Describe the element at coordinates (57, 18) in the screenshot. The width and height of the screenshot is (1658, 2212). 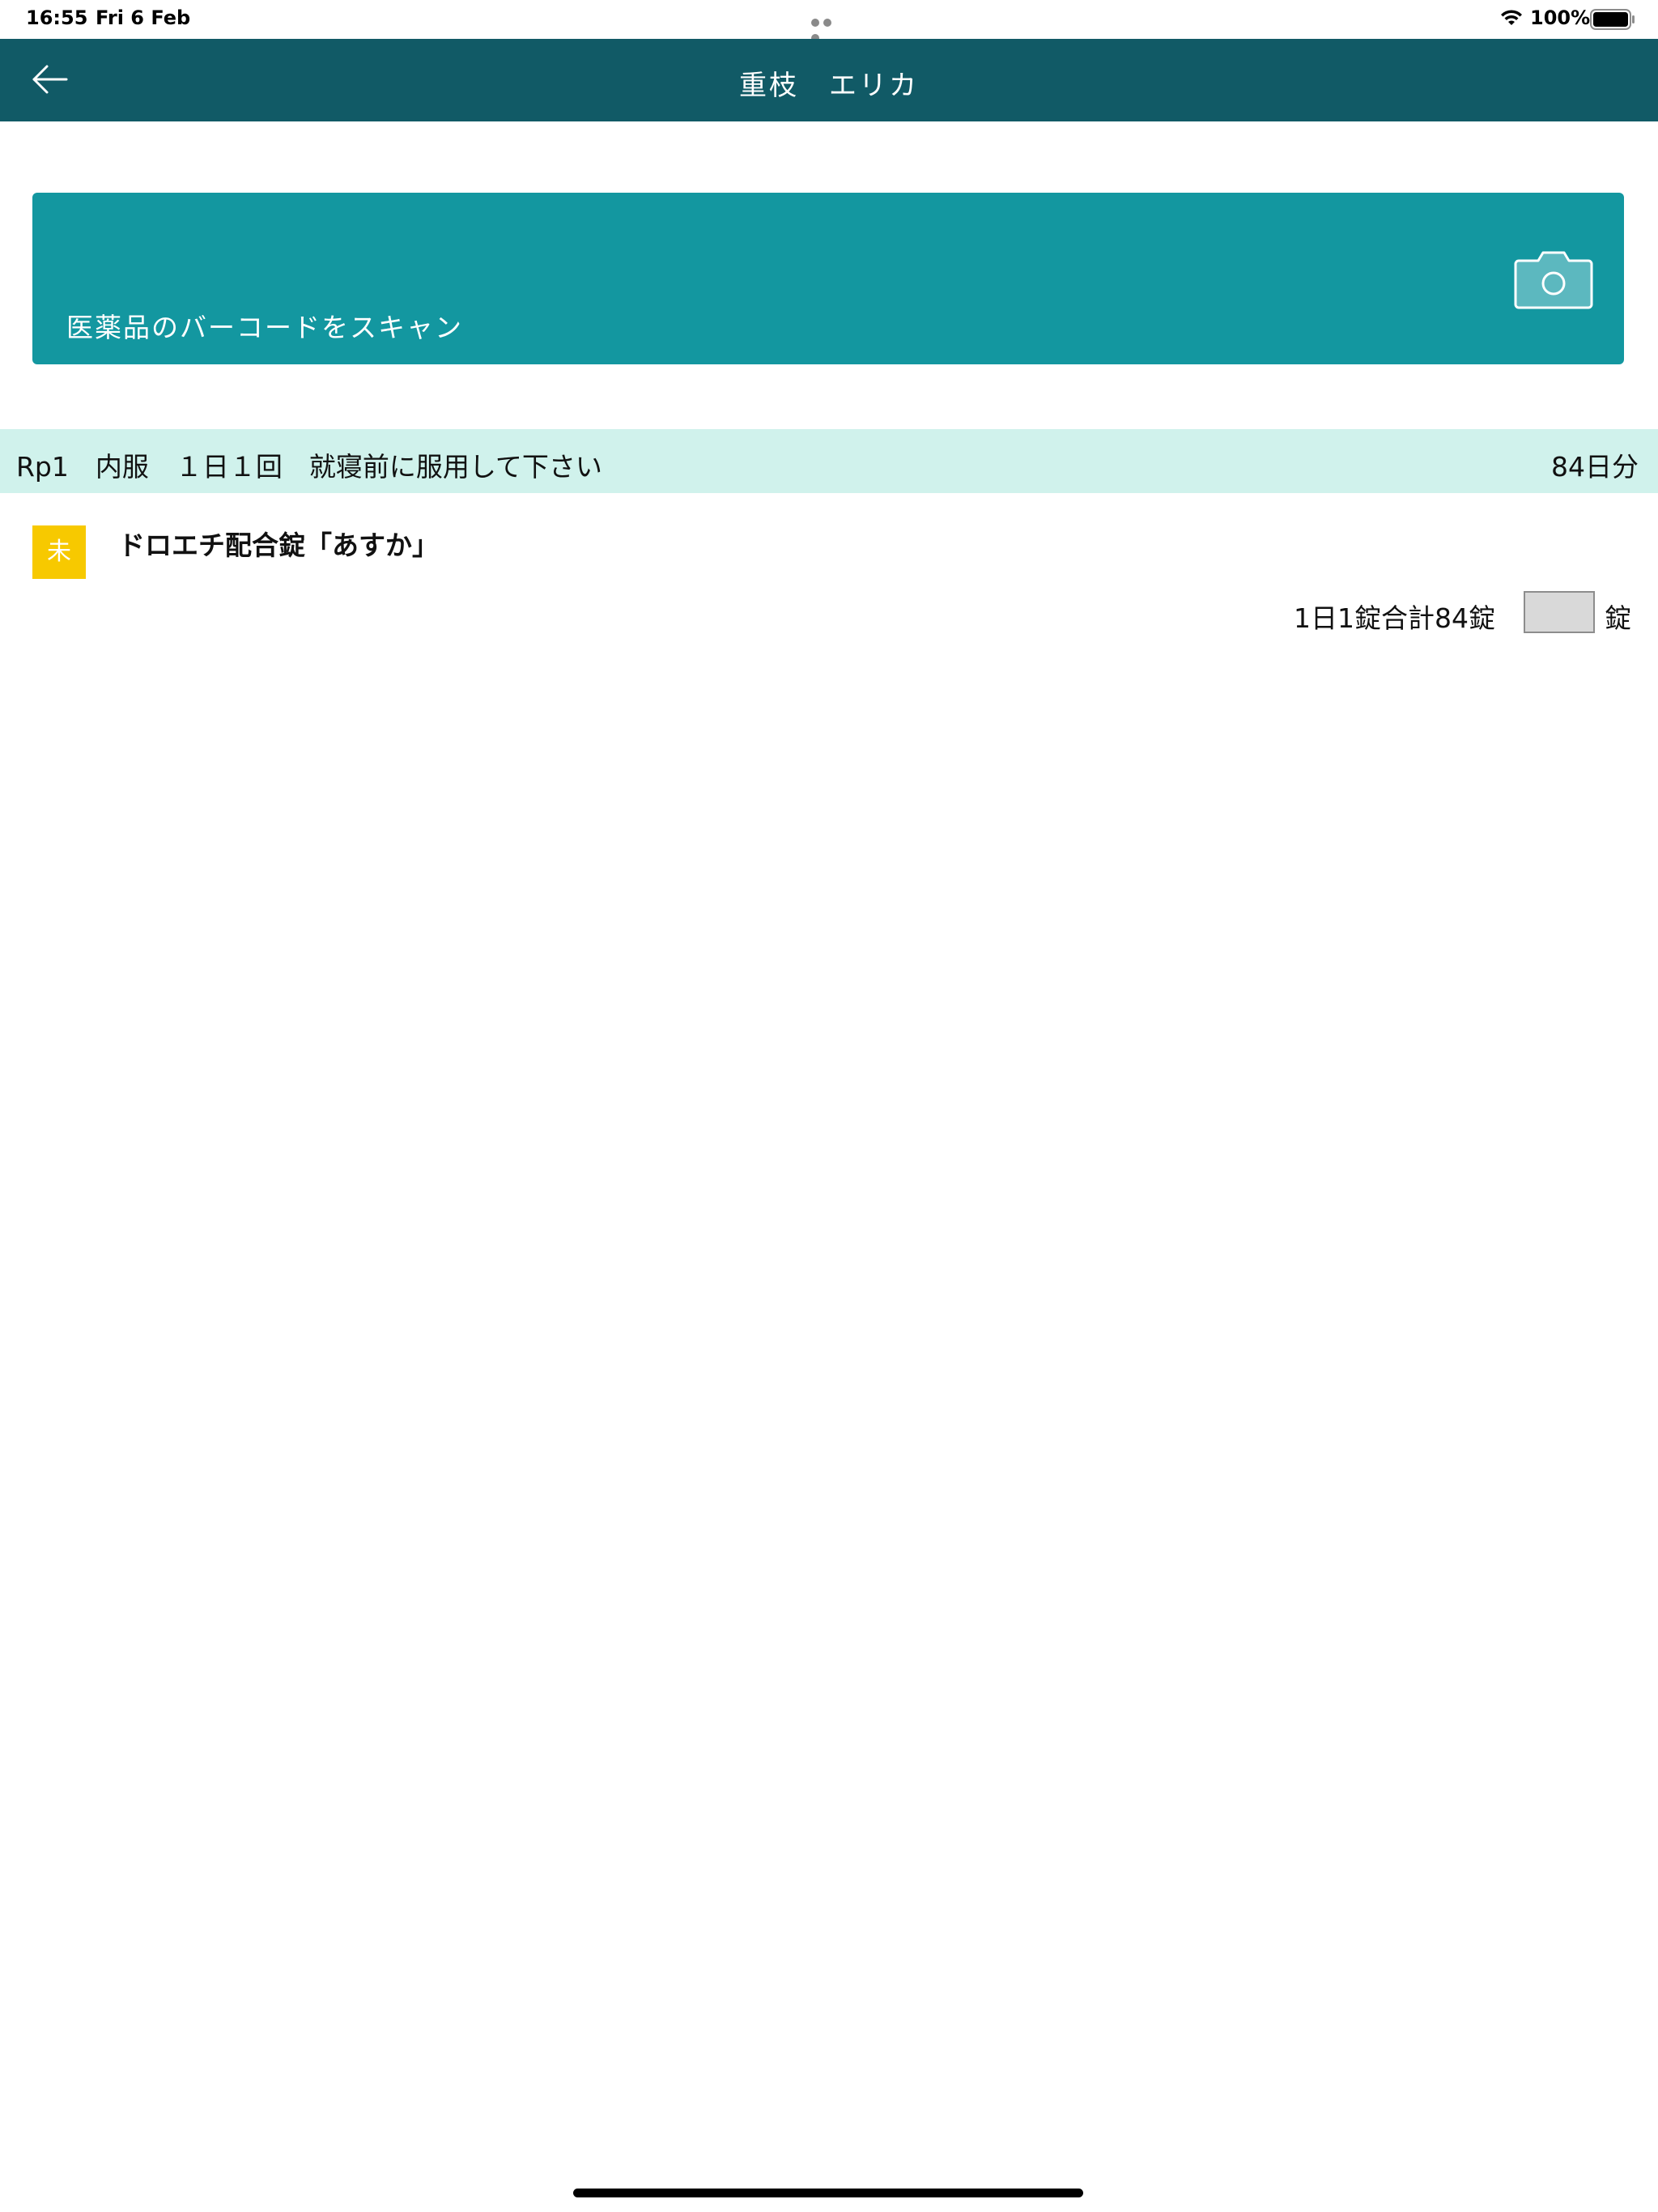
I see `status-time: 16:55` at that location.